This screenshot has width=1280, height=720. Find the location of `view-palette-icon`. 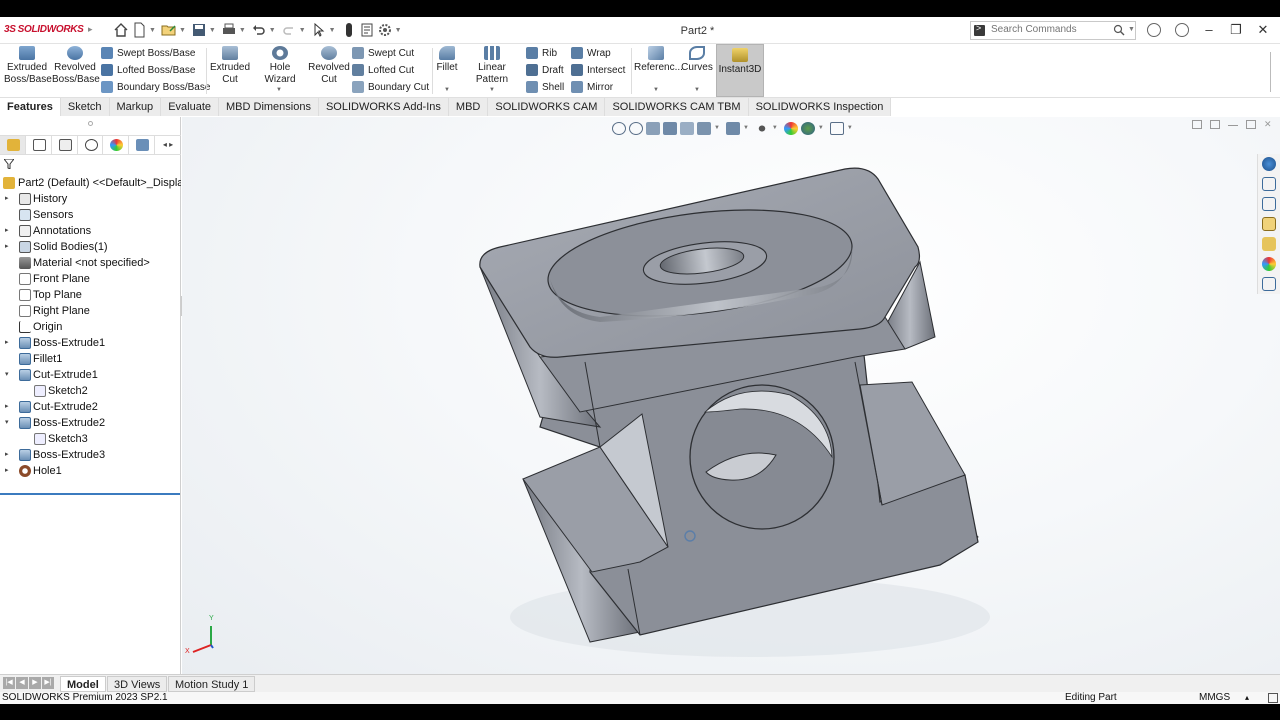

view-palette-icon is located at coordinates (1269, 244).